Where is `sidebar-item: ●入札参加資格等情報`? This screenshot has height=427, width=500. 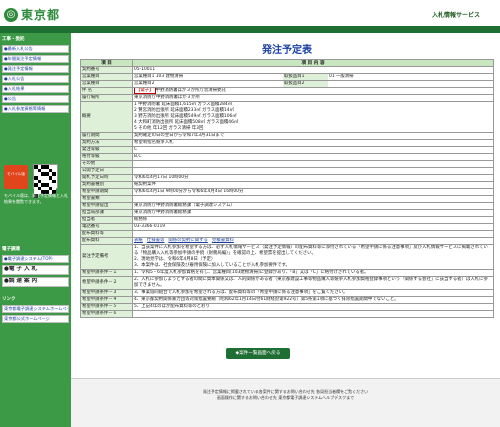
sidebar-item: ●入札参加資格等情報 is located at coordinates (35, 109).